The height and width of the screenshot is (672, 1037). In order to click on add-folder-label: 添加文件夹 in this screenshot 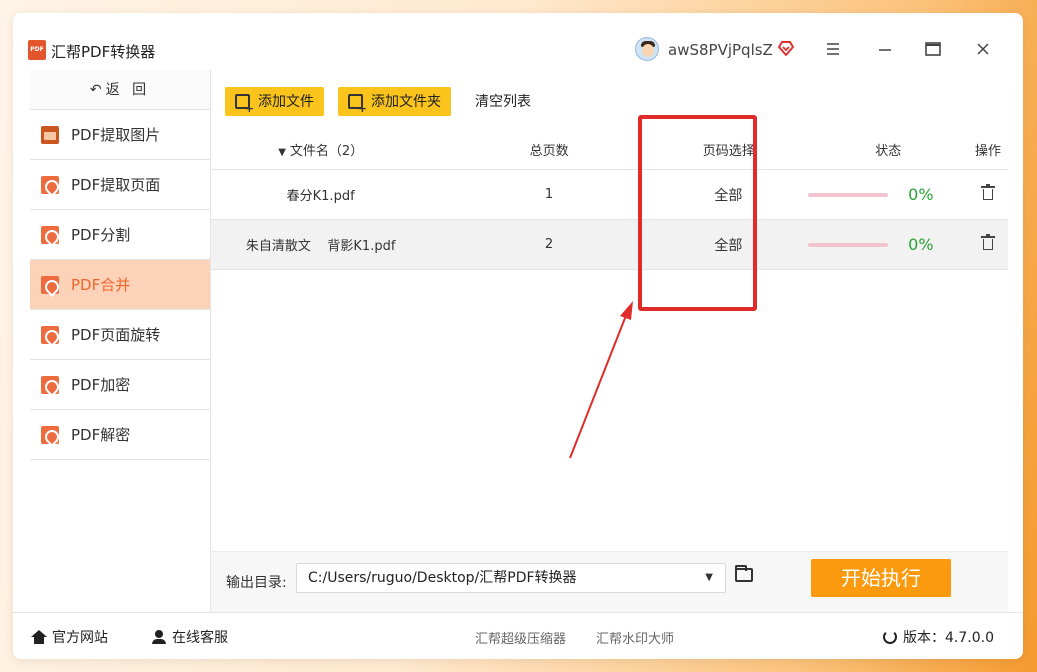, I will do `click(406, 102)`.